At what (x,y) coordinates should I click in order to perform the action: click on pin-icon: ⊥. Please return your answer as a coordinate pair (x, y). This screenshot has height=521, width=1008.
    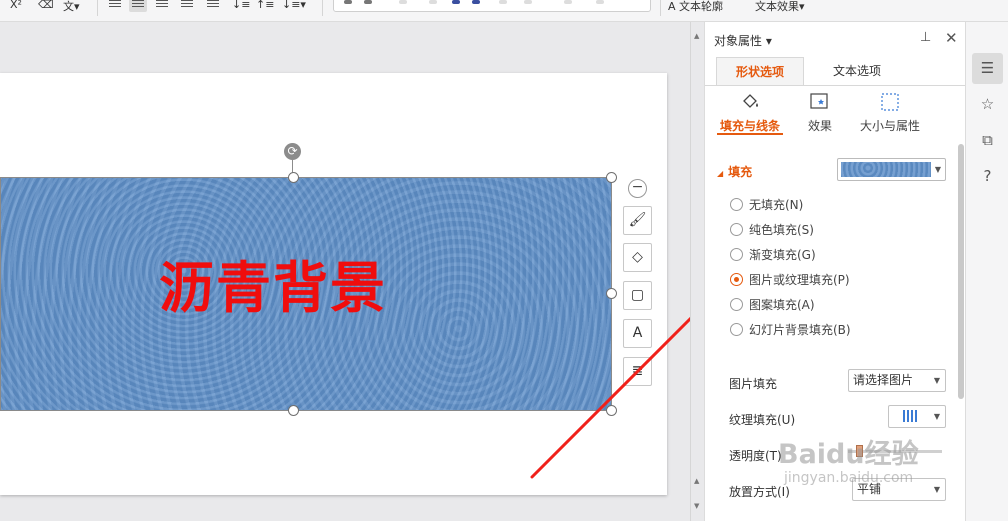
    Looking at the image, I should click on (925, 37).